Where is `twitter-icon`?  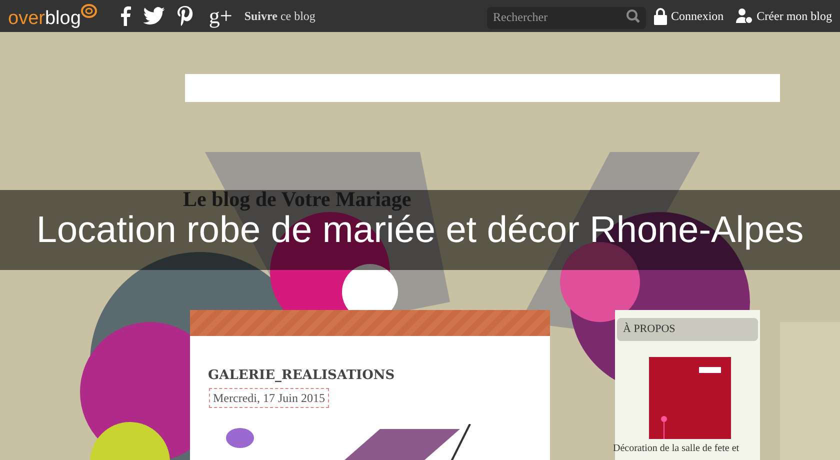
twitter-icon is located at coordinates (153, 16).